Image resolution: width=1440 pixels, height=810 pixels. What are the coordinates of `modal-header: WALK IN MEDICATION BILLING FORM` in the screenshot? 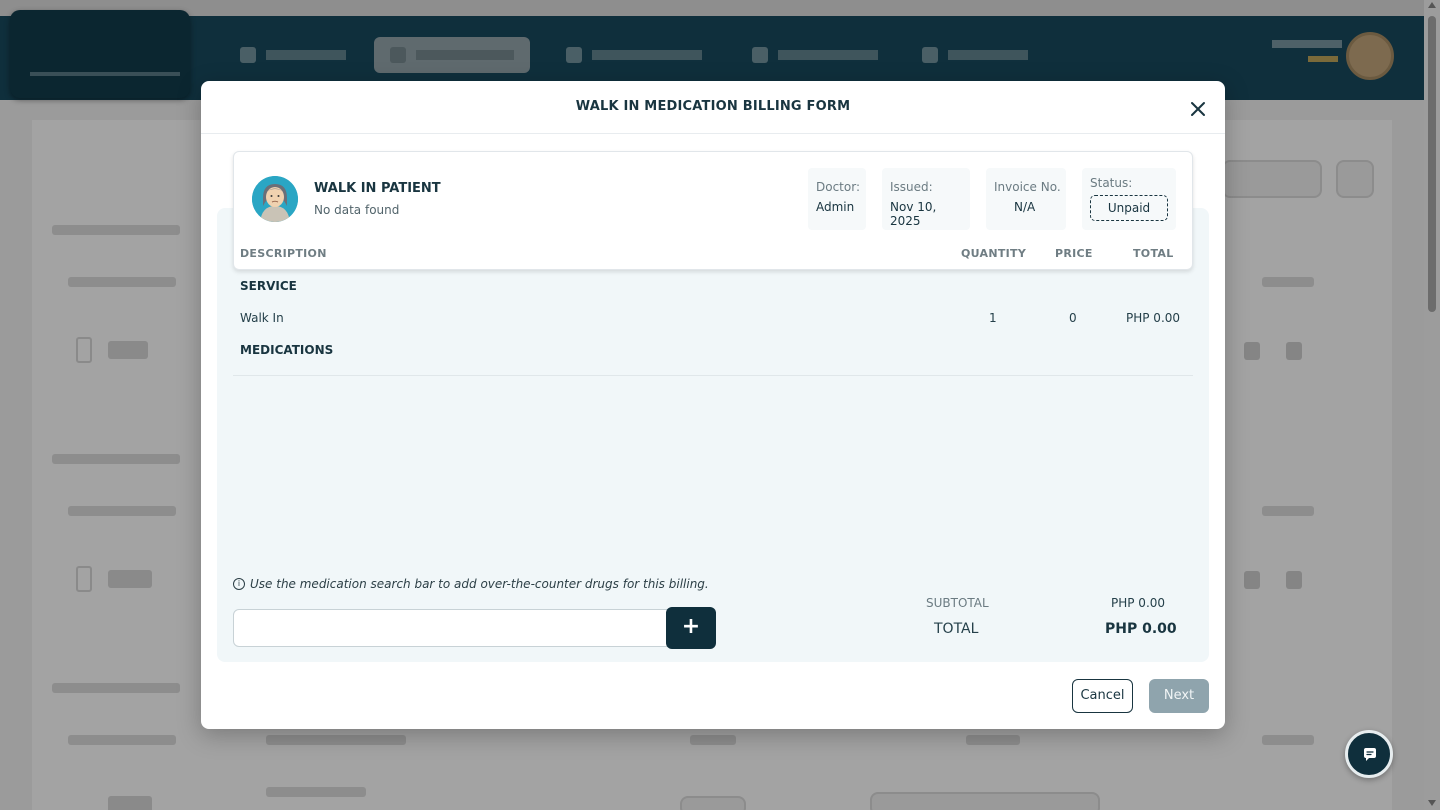 It's located at (713, 107).